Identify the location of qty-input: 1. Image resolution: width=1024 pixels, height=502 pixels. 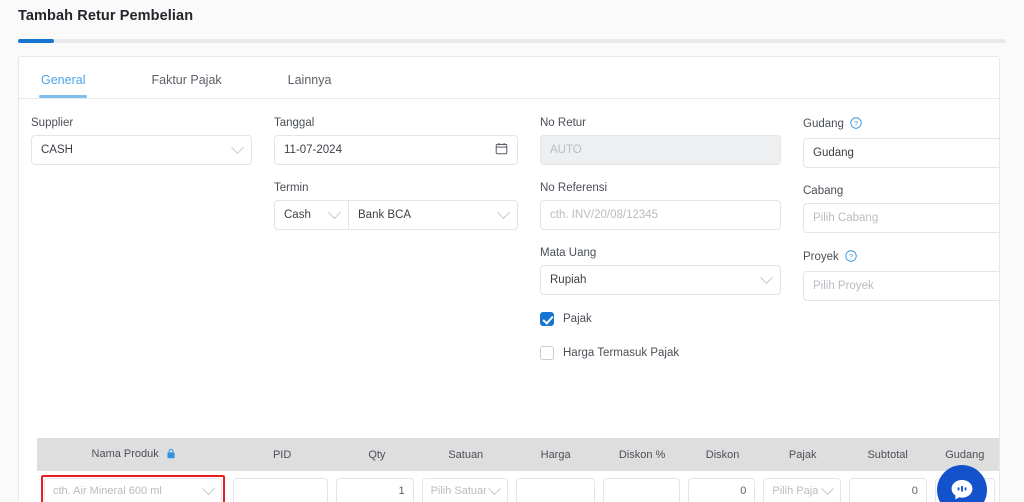
(375, 489).